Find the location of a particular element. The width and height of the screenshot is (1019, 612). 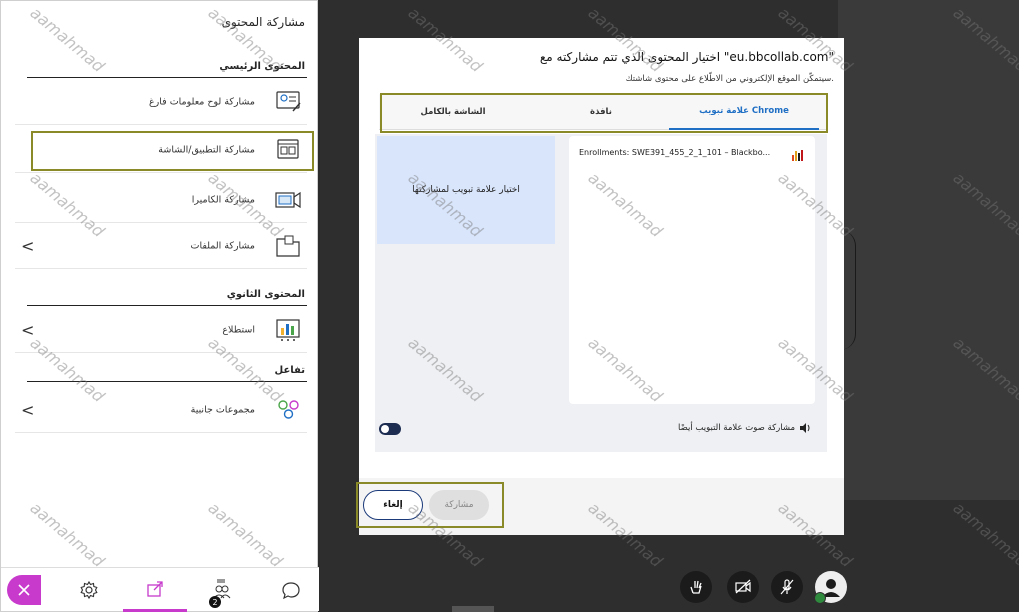

chat-button is located at coordinates (291, 590).